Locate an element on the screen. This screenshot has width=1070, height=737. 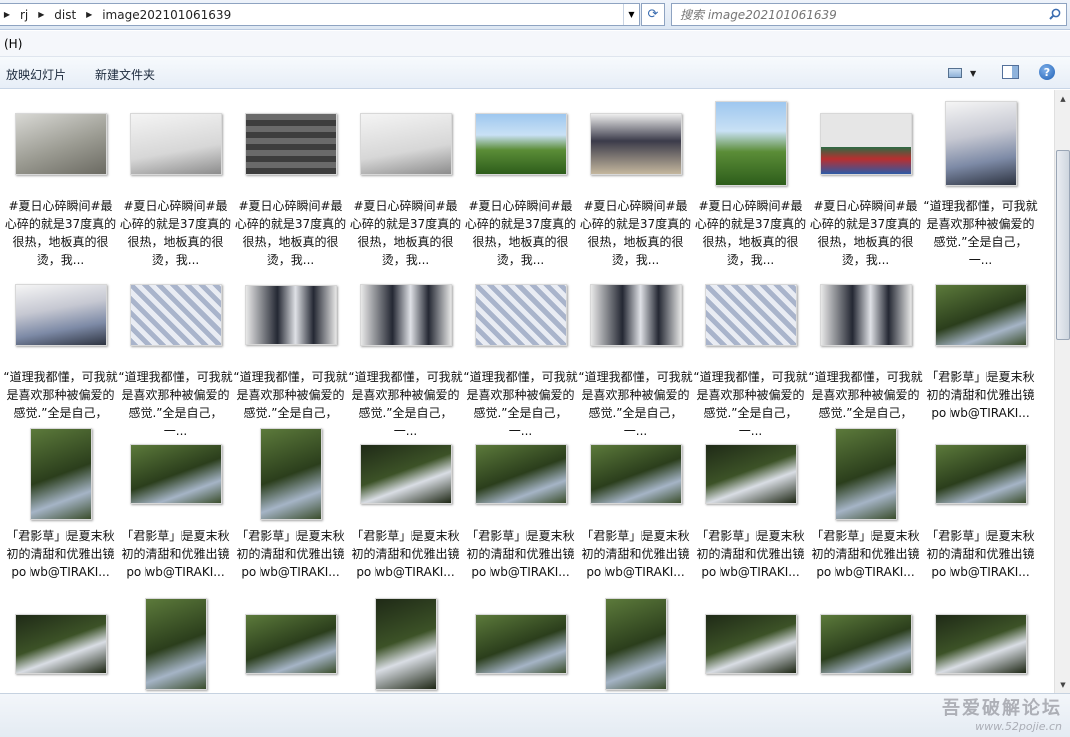
scroll-down-arrow-icon: ▼ is located at coordinates (1062, 684).